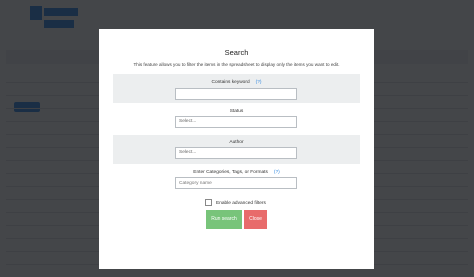  Describe the element at coordinates (236, 183) in the screenshot. I see `taxonomy-input` at that location.